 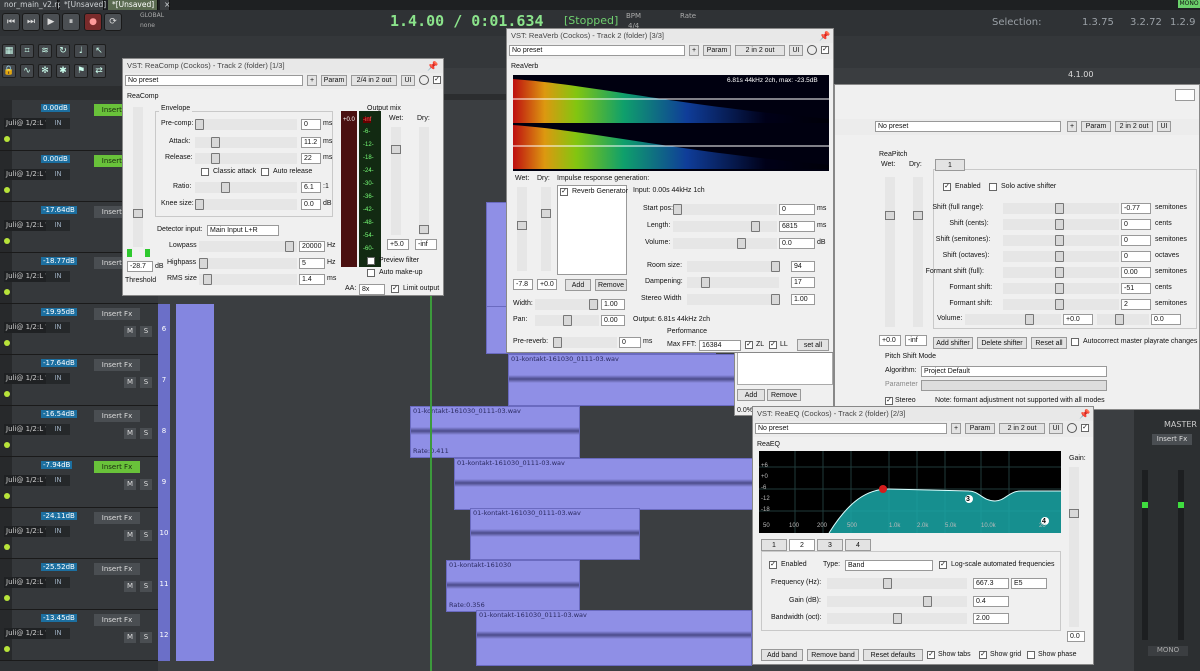 What do you see at coordinates (522, 229) in the screenshot?
I see `reaverb-wet-slider` at bounding box center [522, 229].